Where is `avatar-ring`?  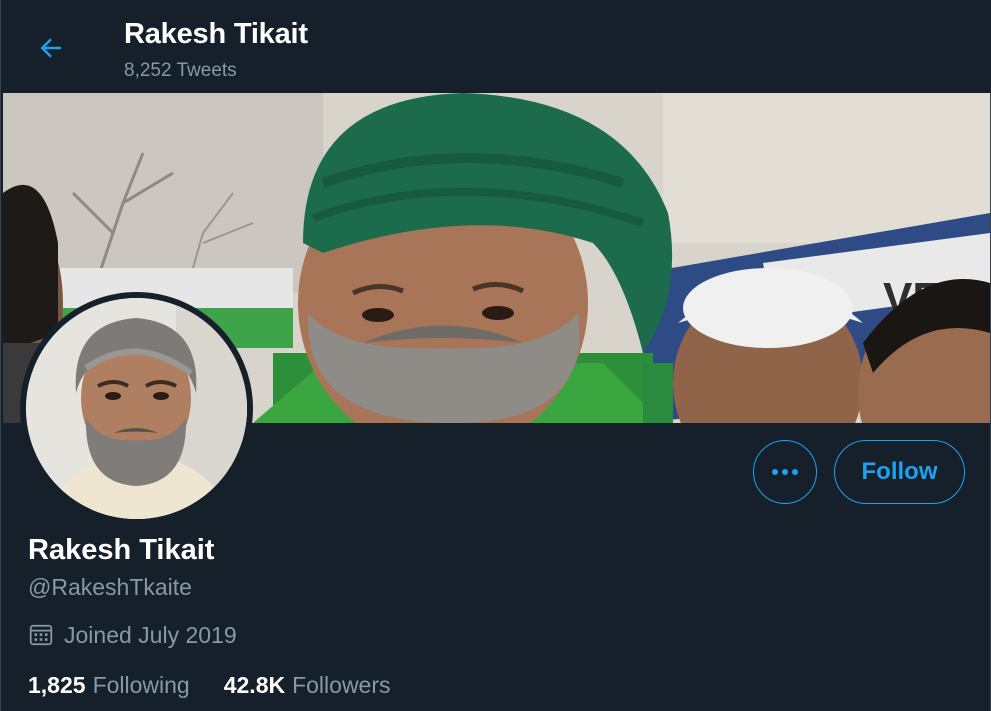 avatar-ring is located at coordinates (136, 408).